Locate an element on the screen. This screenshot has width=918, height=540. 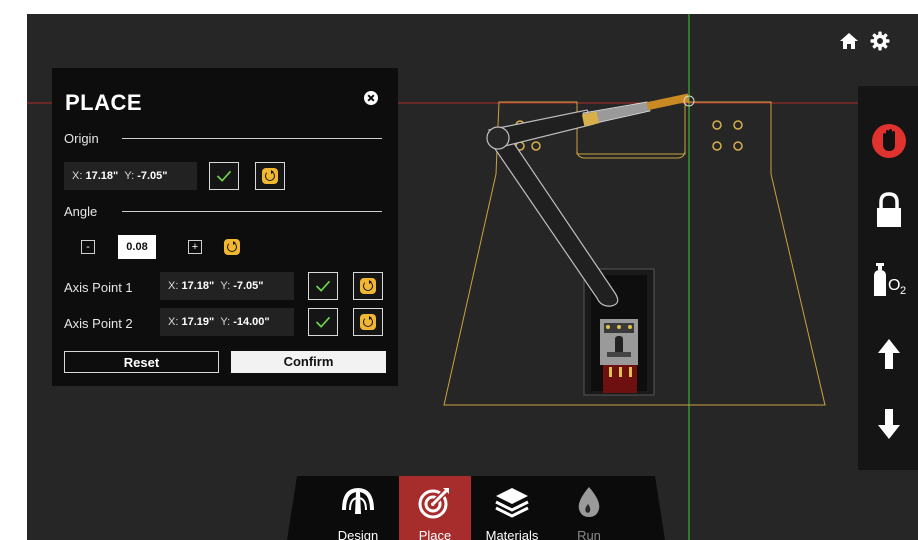
angle-reset-button is located at coordinates (233, 248).